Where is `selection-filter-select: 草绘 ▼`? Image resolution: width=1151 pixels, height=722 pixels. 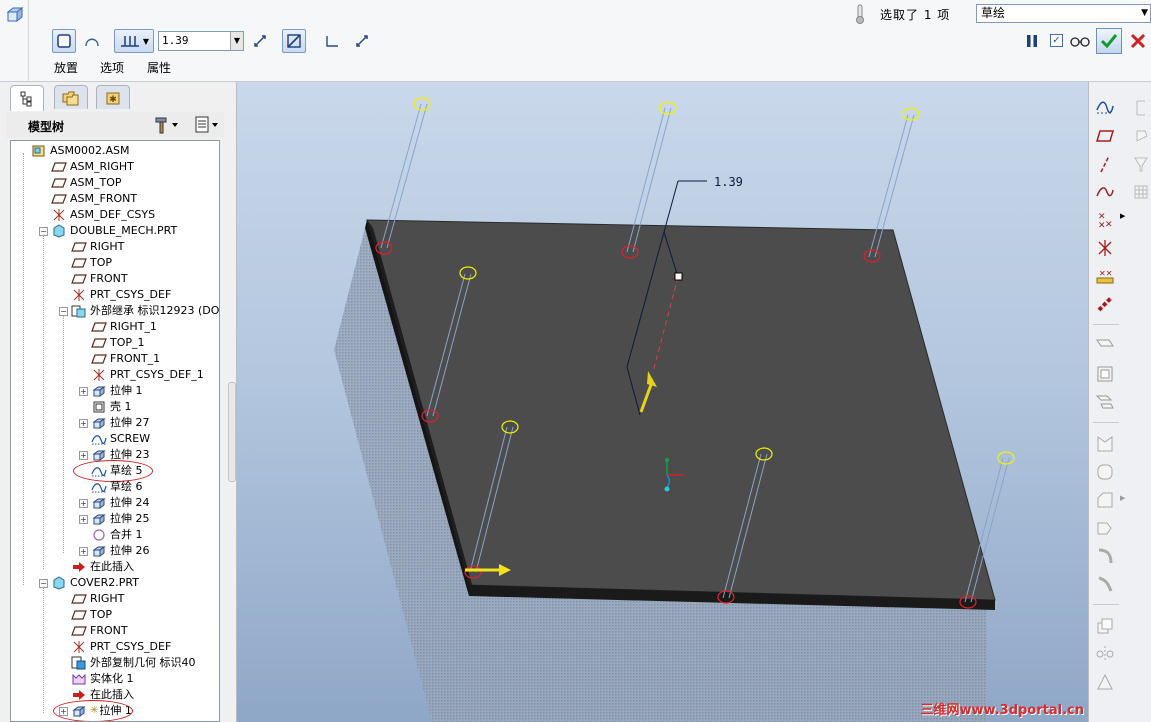 selection-filter-select: 草绘 ▼ is located at coordinates (1063, 13).